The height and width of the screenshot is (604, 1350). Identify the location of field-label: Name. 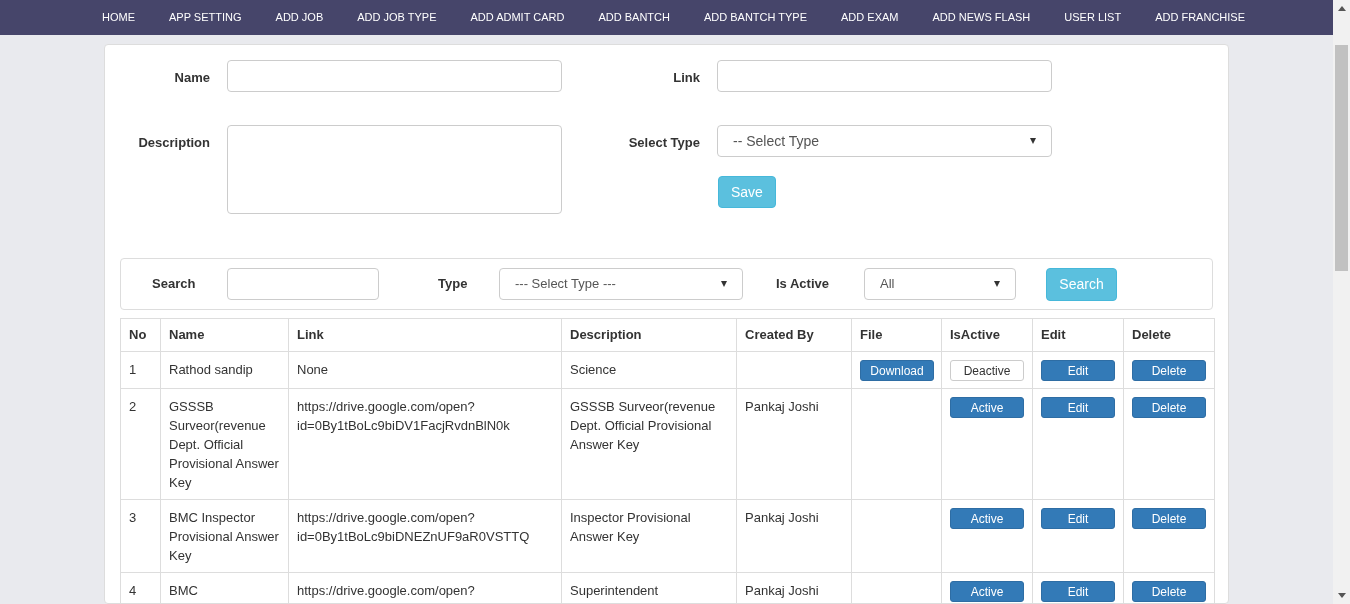
(191, 78).